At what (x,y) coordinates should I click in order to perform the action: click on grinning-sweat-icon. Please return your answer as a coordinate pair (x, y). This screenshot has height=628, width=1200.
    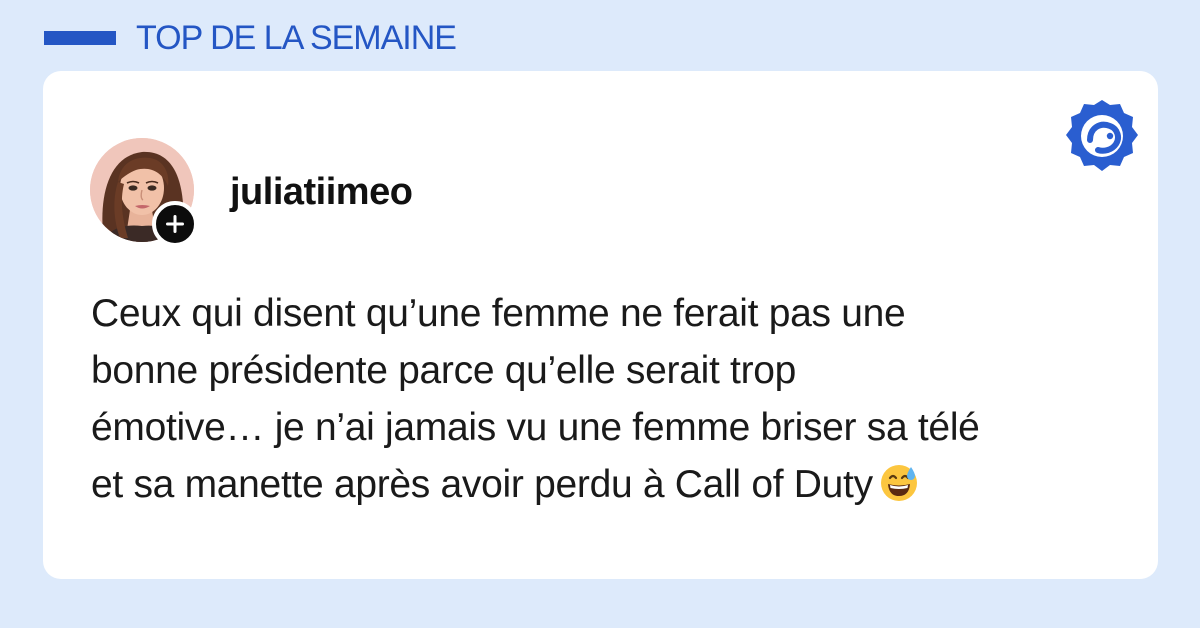
    Looking at the image, I should click on (898, 483).